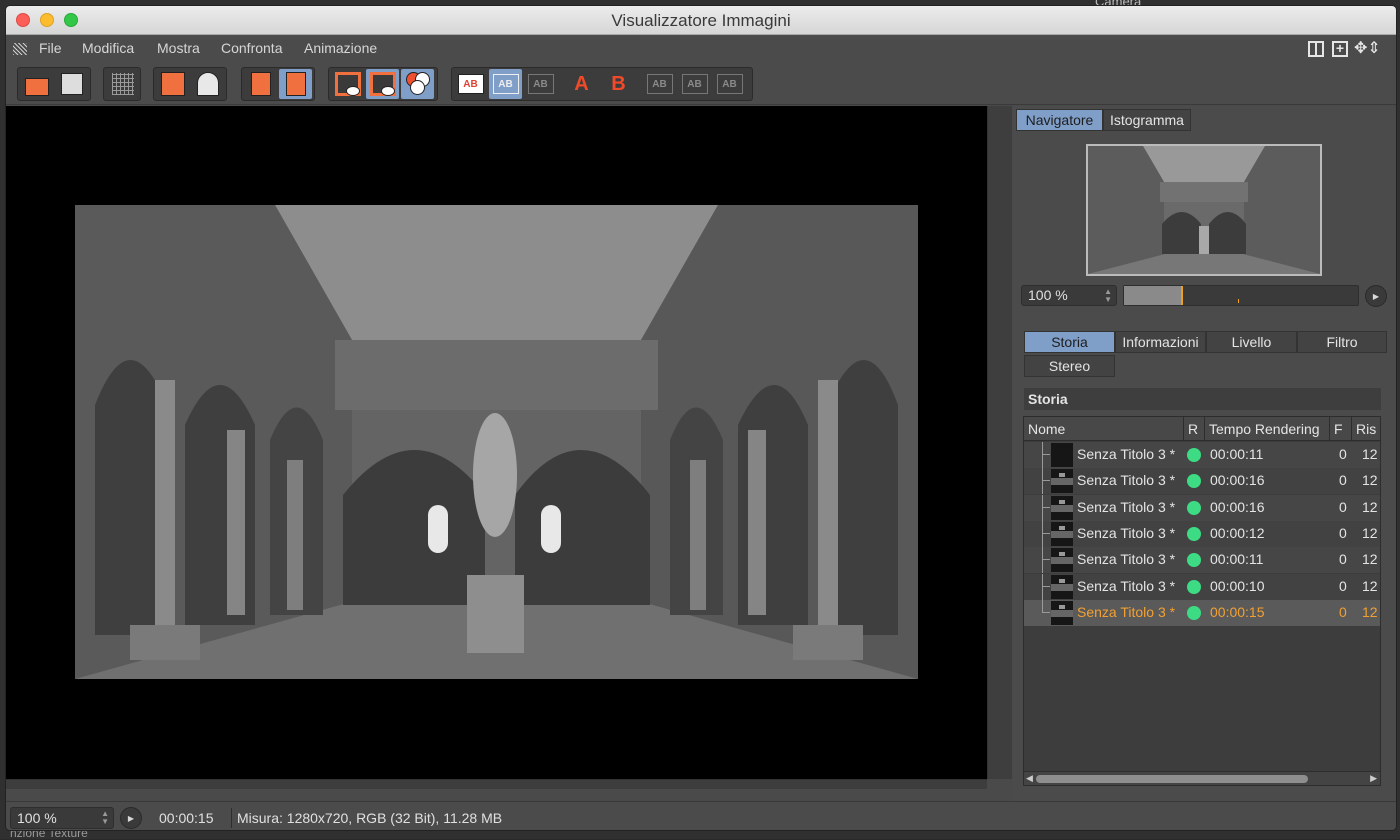  I want to click on history-row: Senza Titolo 3 * 00:00:10 0 12, so click(1202, 586).